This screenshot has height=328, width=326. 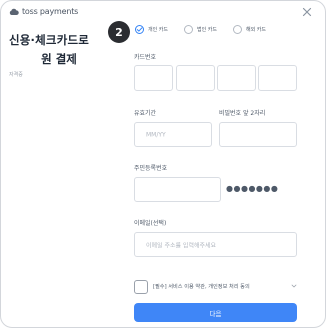 I want to click on step-badge: 2, so click(x=119, y=32).